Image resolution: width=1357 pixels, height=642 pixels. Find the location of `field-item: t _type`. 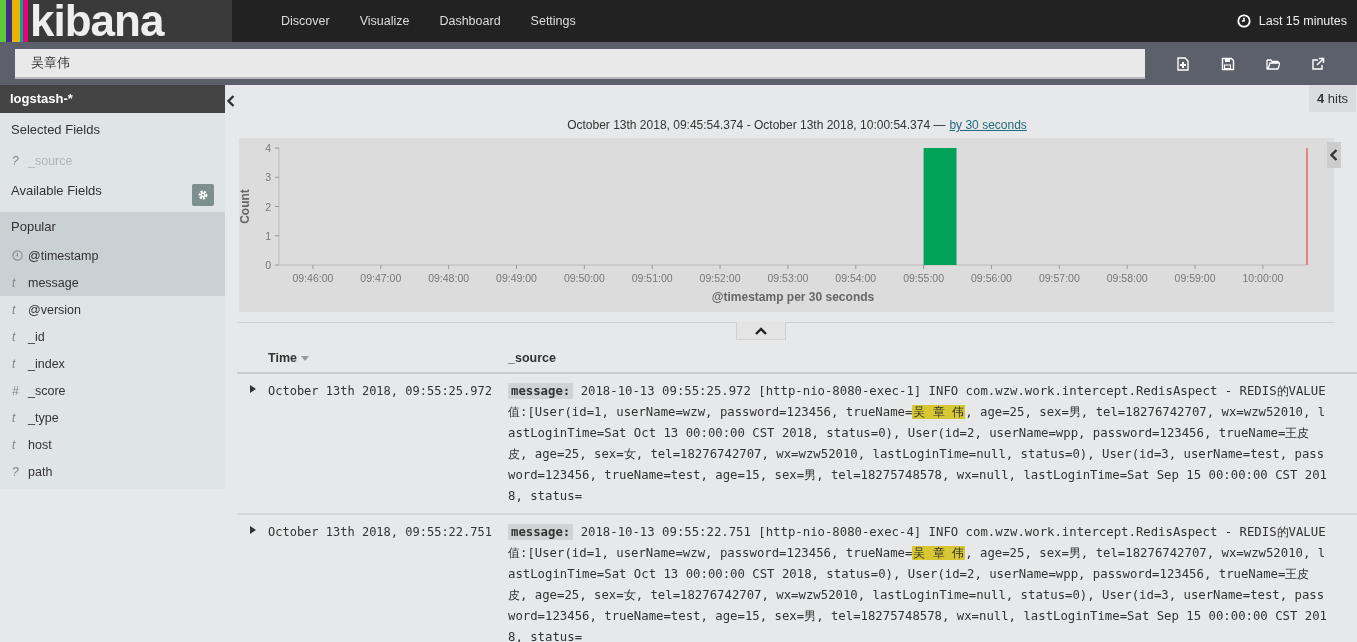

field-item: t _type is located at coordinates (112, 417).